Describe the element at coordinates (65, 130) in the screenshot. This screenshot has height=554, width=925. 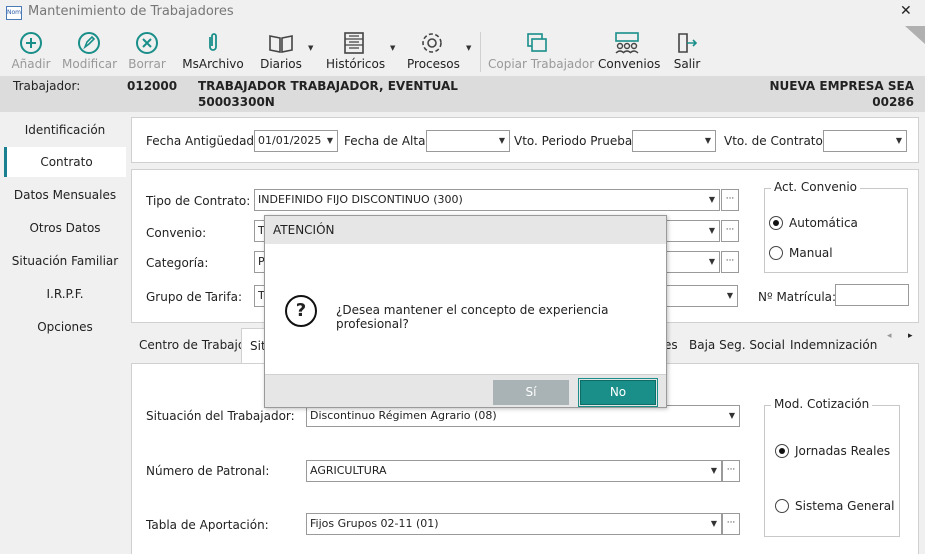
I see `nav-item-identificacion: Identificación` at that location.